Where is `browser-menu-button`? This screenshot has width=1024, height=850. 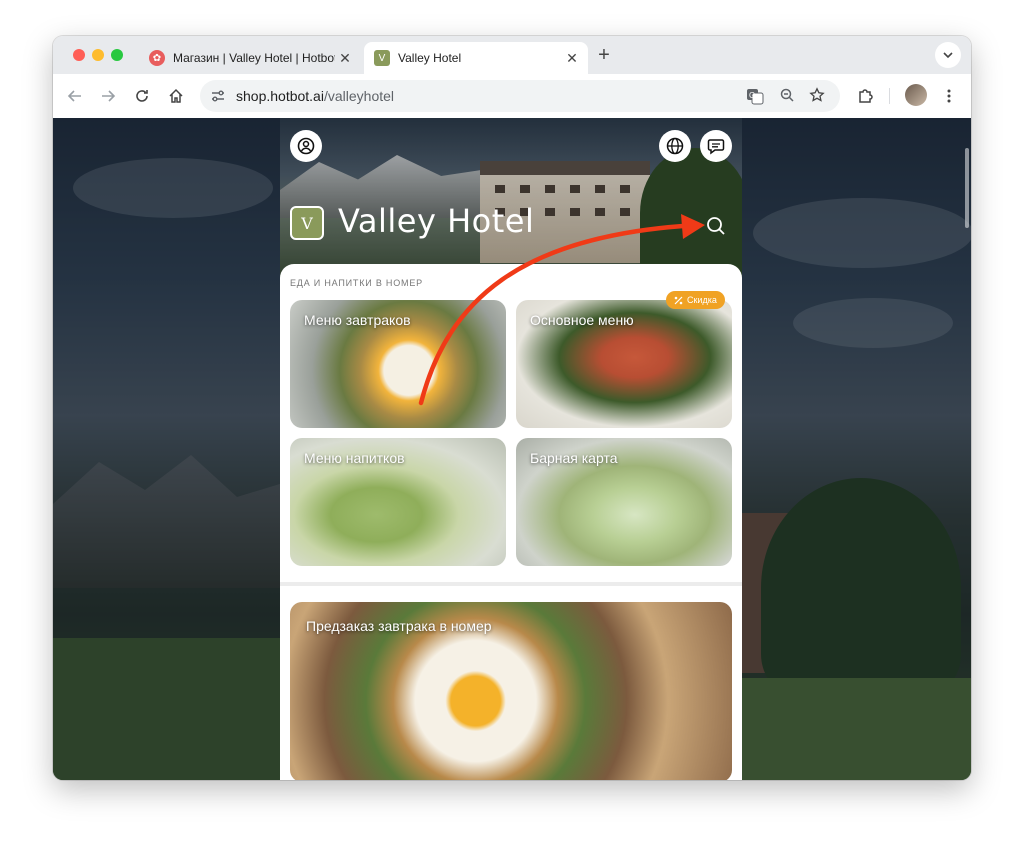
browser-menu-button is located at coordinates (949, 96).